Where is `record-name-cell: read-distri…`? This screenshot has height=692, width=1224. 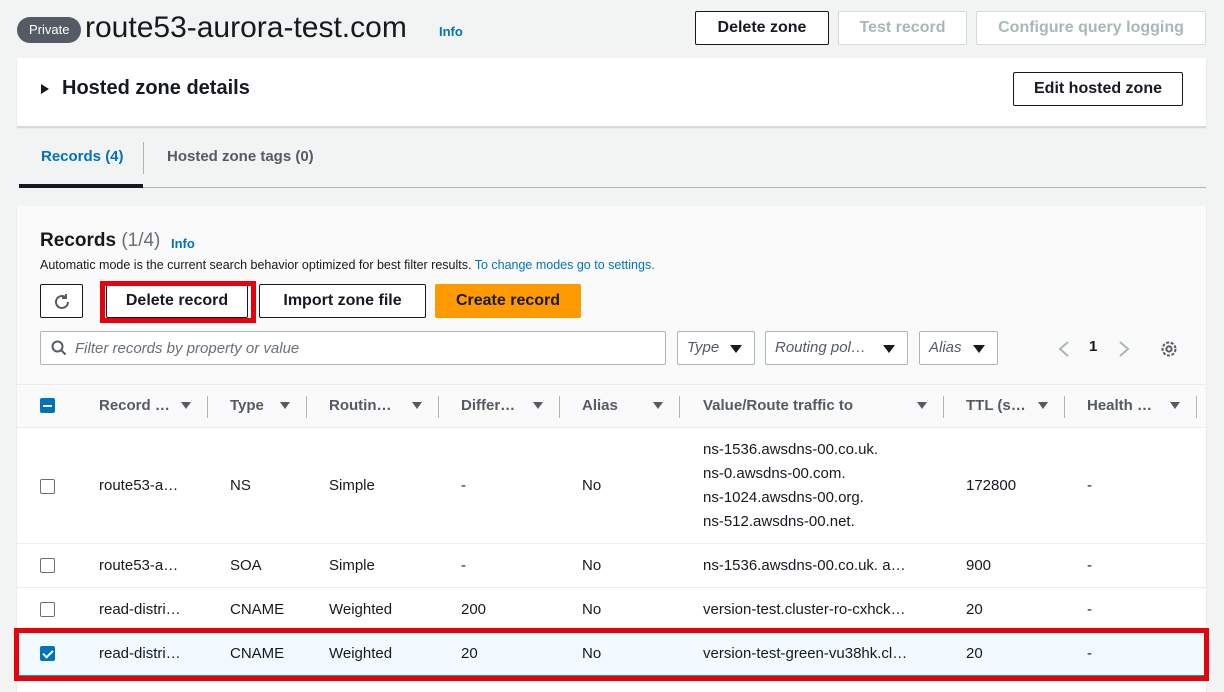 record-name-cell: read-distri… is located at coordinates (140, 609).